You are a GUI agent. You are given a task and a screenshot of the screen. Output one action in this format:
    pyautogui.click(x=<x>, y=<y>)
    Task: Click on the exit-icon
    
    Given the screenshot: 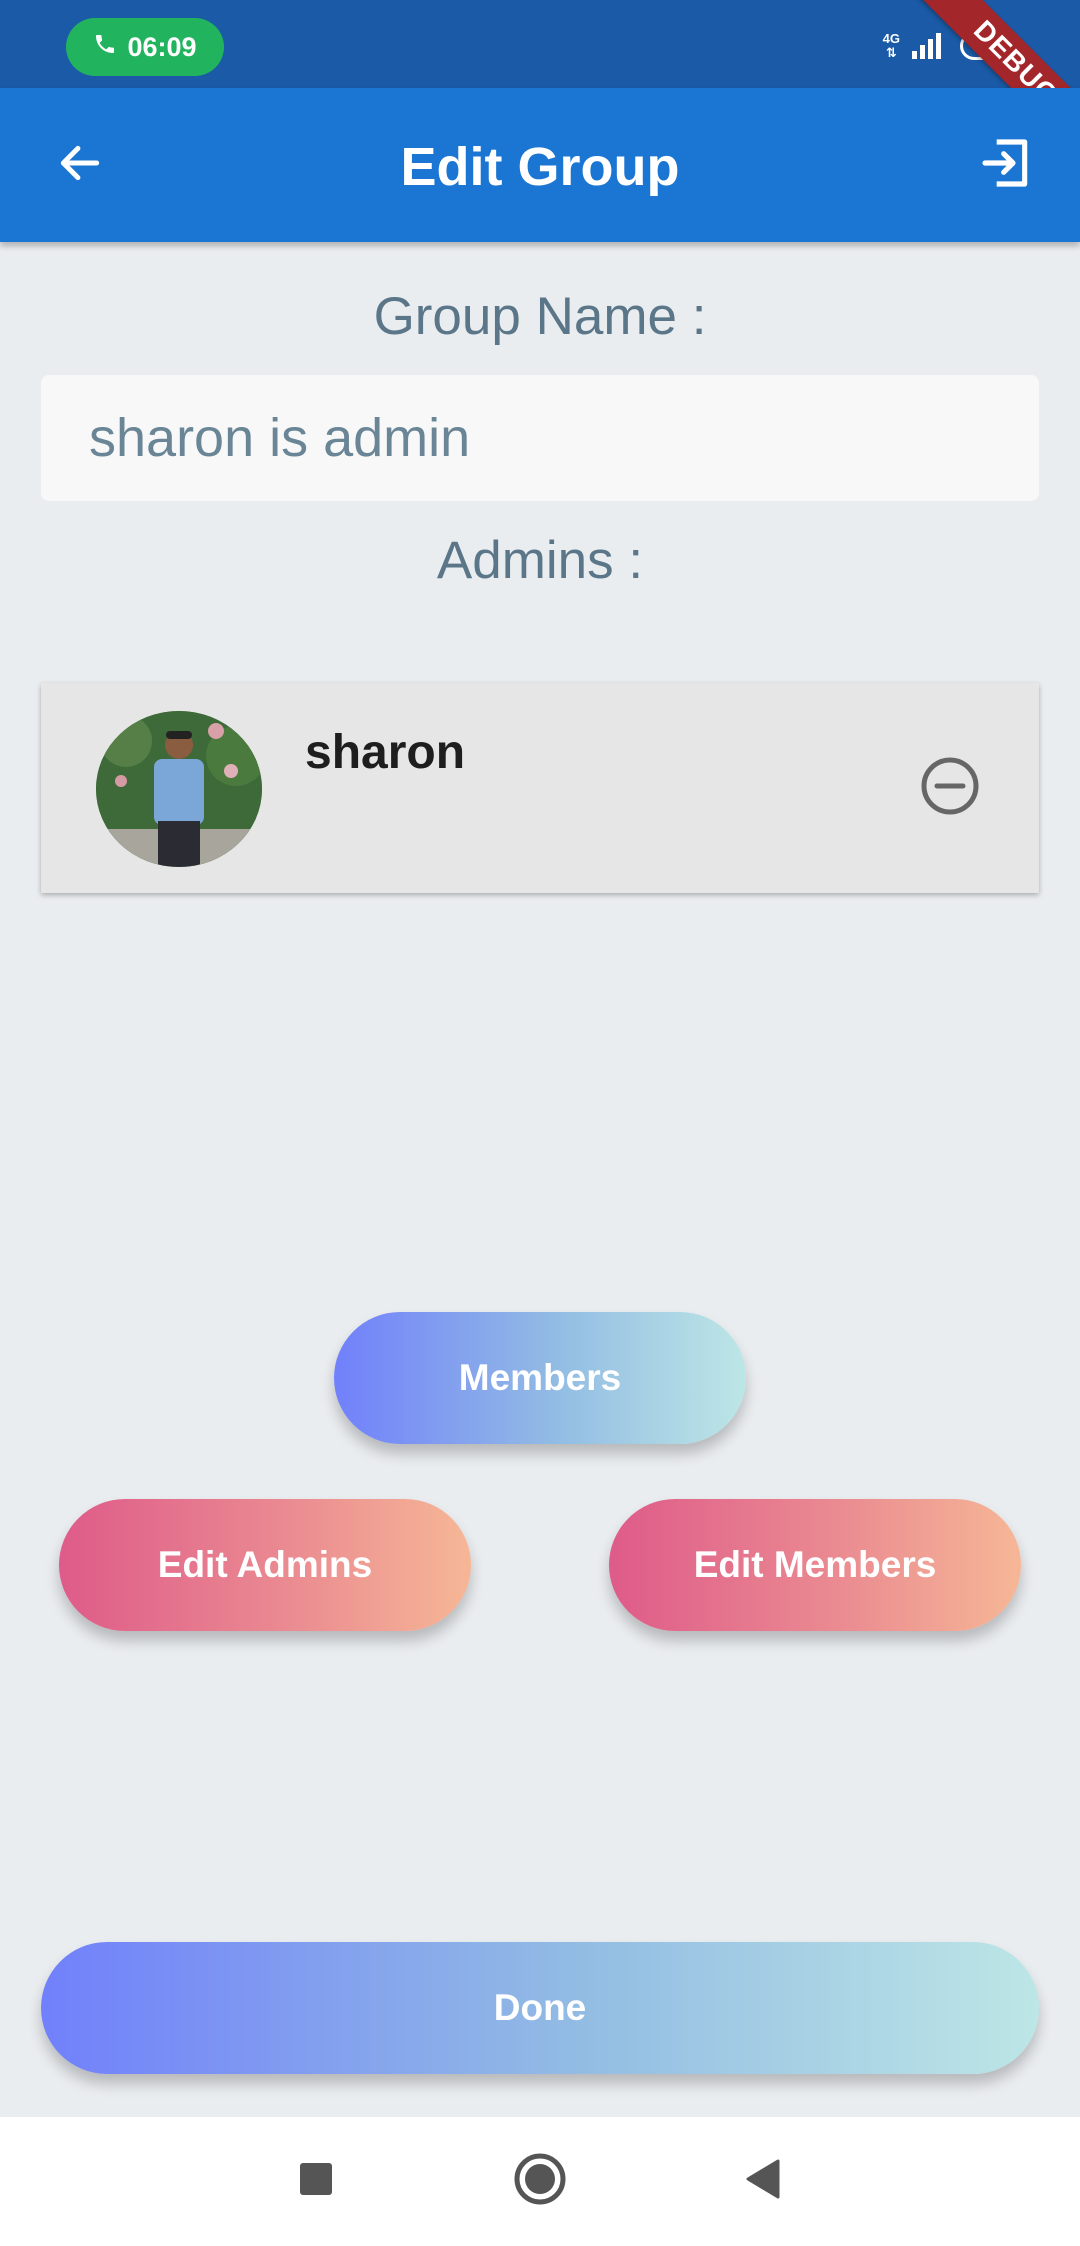 What is the action you would take?
    pyautogui.click(x=1006, y=165)
    